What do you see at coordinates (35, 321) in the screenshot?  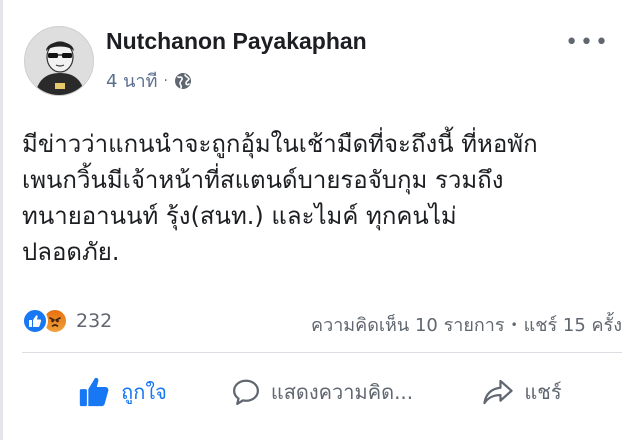 I see `like-icon` at bounding box center [35, 321].